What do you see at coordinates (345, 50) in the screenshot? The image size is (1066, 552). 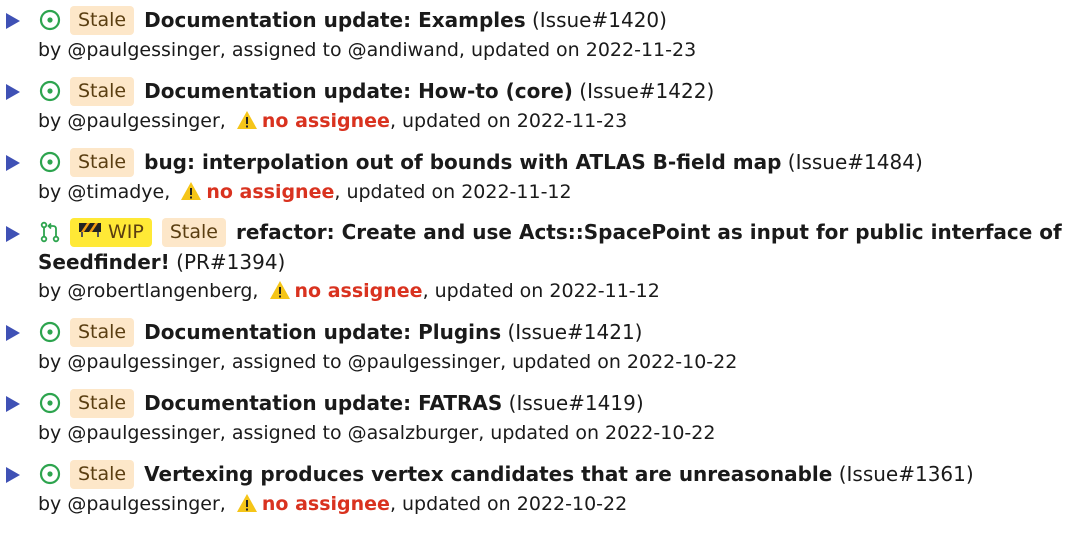 I see `assignee: assigned to @andiwand,` at bounding box center [345, 50].